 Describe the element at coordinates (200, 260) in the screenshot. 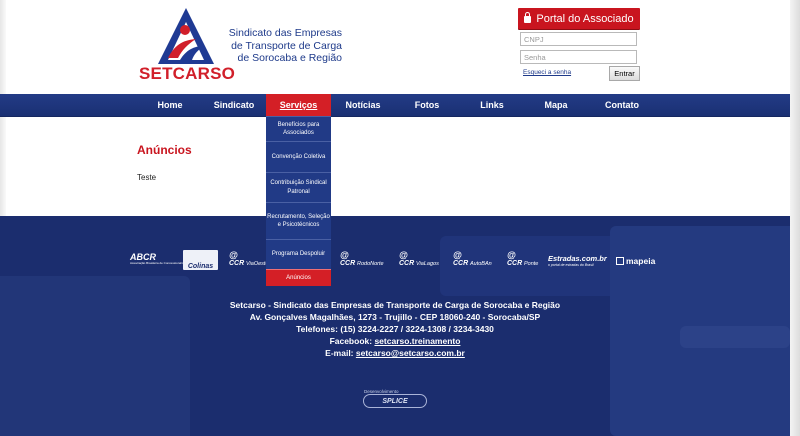

I see `partner-colinas-logo: Colinas` at that location.